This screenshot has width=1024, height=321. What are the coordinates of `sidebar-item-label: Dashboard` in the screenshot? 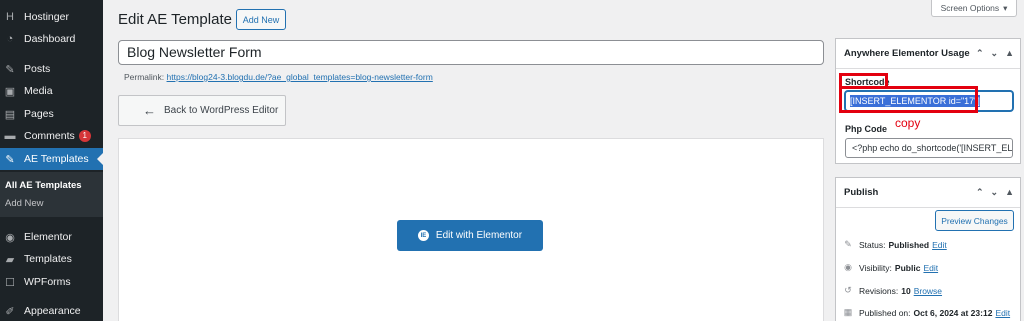 It's located at (50, 39).